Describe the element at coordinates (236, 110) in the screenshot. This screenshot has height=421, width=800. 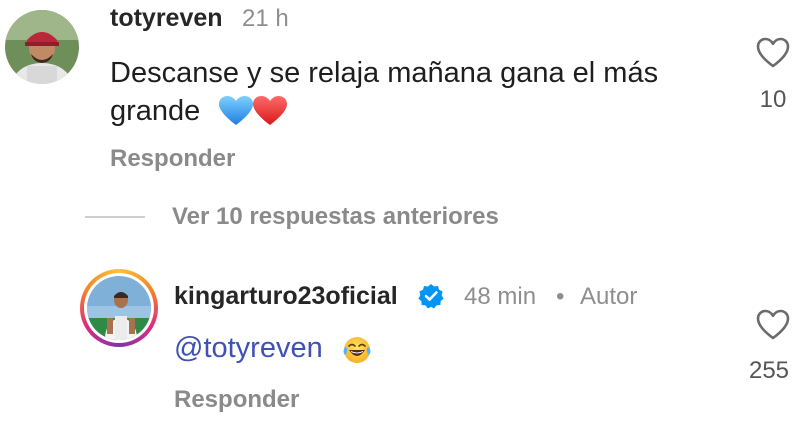
I see `blue-heart-icon` at that location.